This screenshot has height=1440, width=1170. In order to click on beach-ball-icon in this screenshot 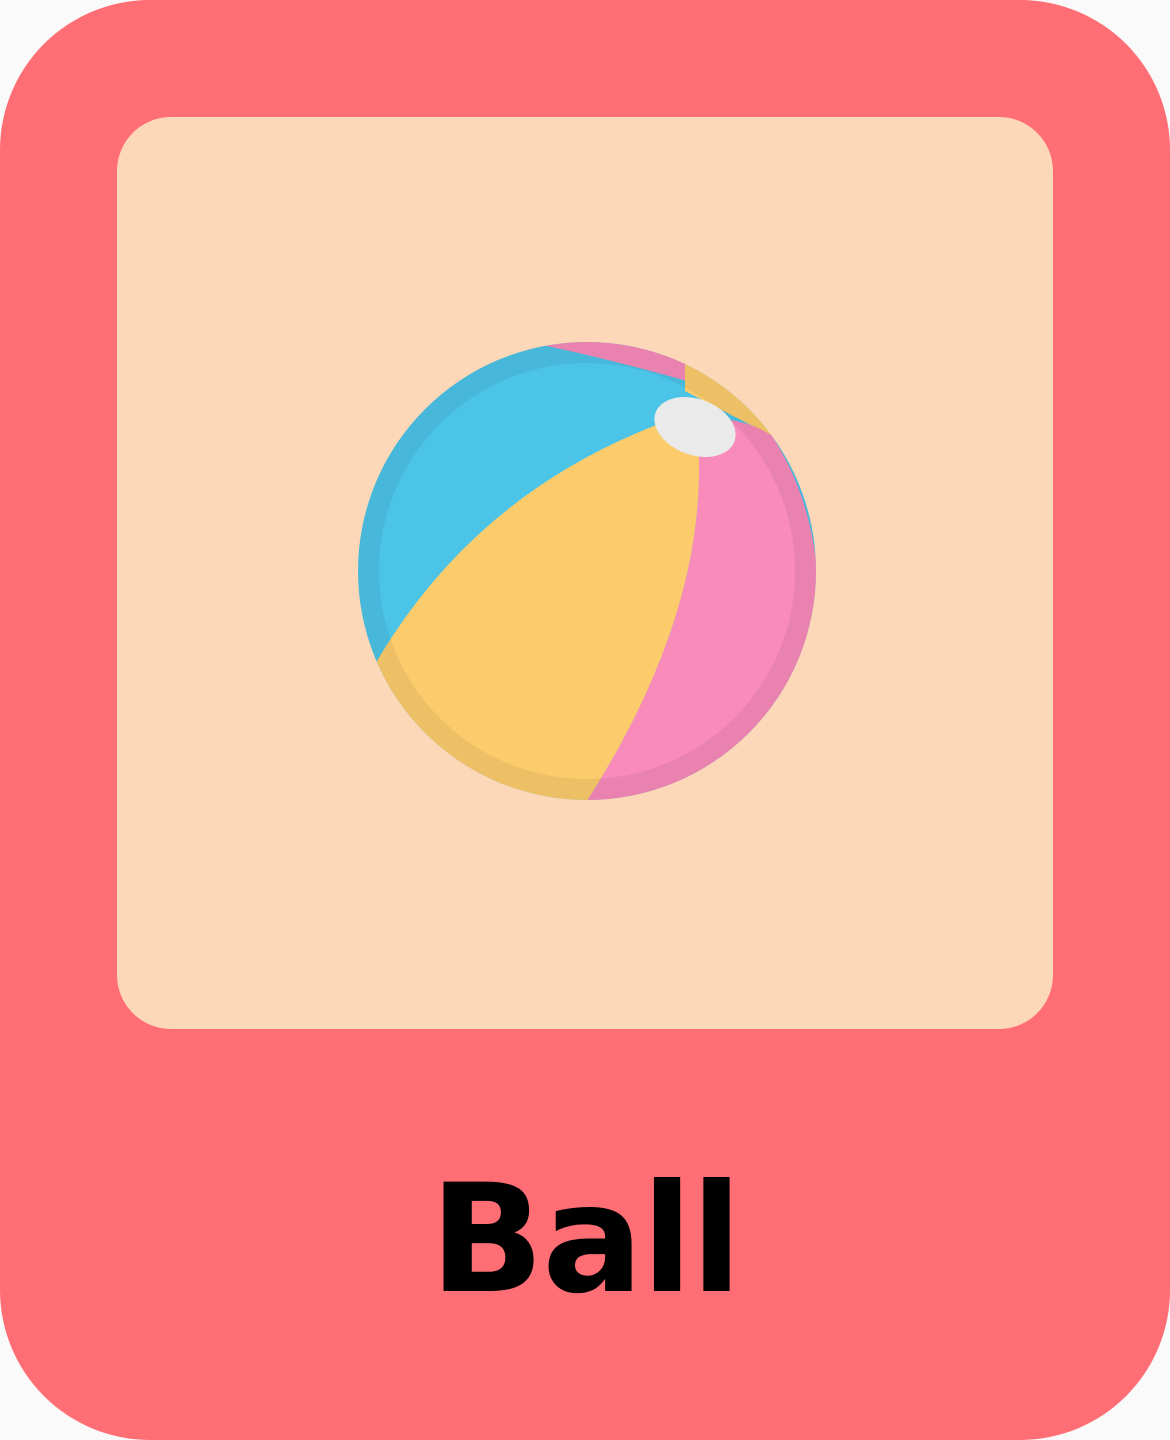, I will do `click(587, 571)`.